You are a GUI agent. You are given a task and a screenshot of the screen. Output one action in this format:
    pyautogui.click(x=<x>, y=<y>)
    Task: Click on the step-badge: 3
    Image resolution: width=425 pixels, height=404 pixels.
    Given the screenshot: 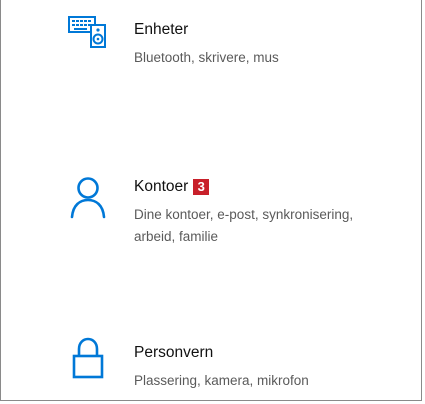 What is the action you would take?
    pyautogui.click(x=201, y=187)
    